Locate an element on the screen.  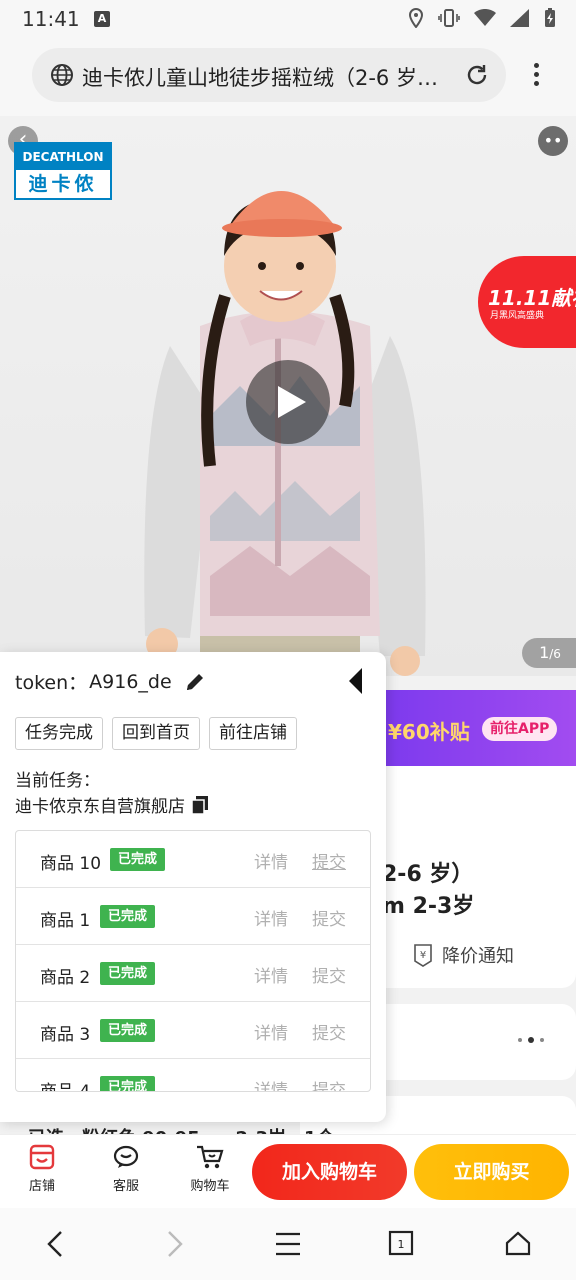
svg-text: 1 is located at coordinates (401, 1244).